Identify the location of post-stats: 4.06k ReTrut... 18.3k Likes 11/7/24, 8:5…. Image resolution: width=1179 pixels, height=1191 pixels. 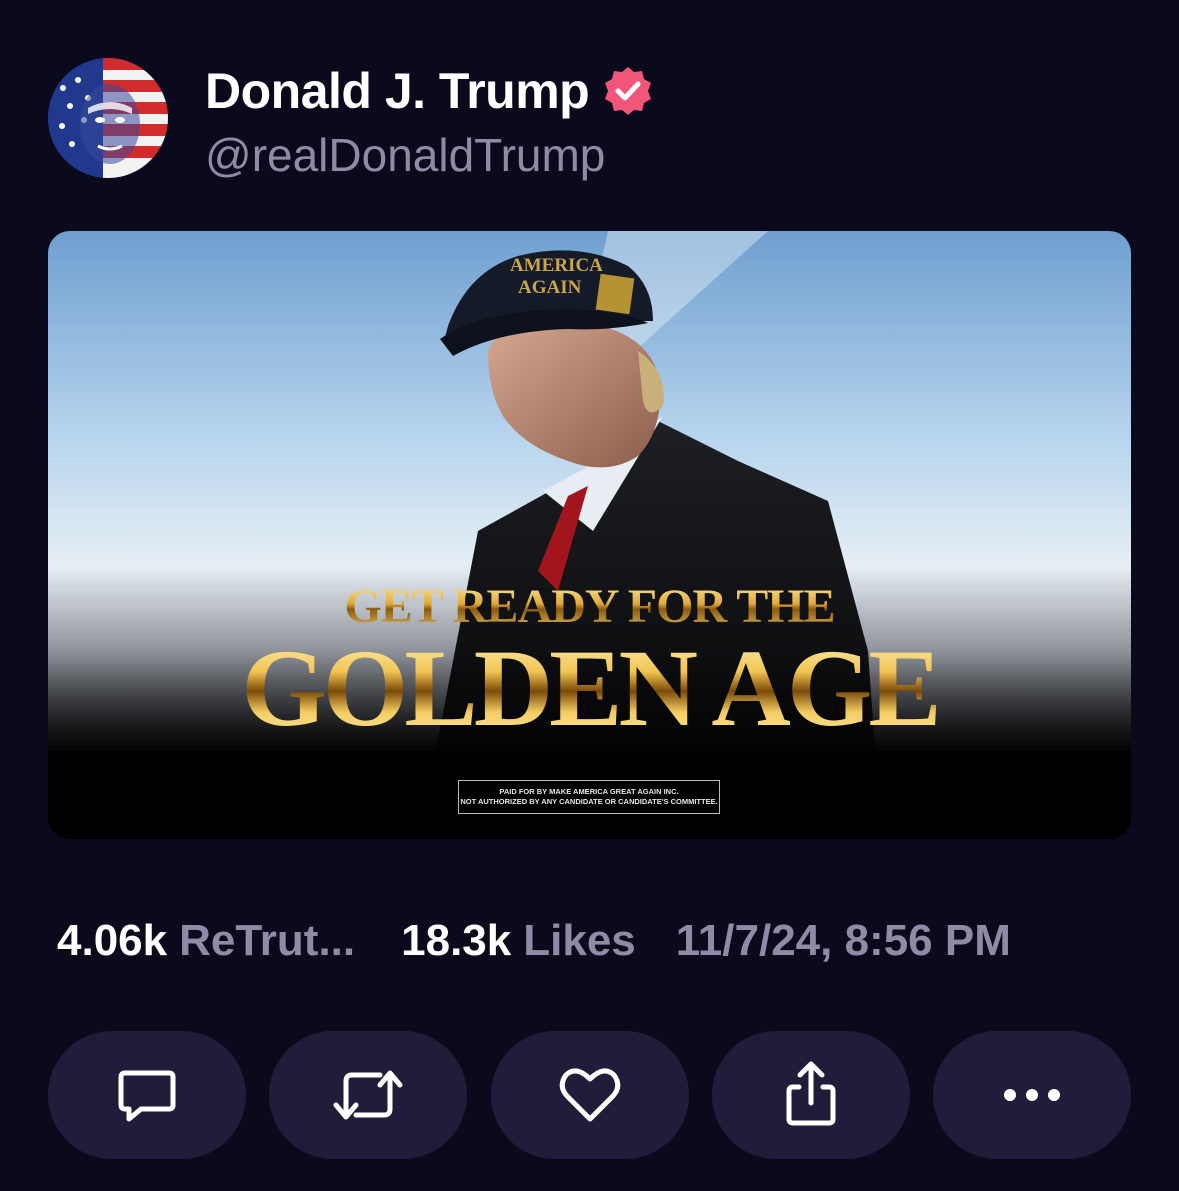
(534, 941).